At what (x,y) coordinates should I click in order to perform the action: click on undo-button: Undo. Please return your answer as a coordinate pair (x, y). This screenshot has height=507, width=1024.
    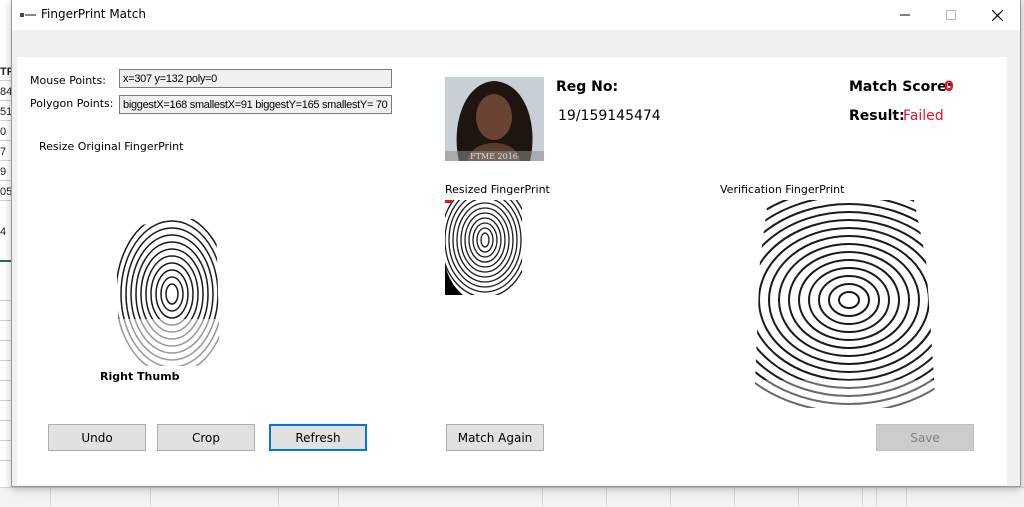
    Looking at the image, I should click on (97, 437).